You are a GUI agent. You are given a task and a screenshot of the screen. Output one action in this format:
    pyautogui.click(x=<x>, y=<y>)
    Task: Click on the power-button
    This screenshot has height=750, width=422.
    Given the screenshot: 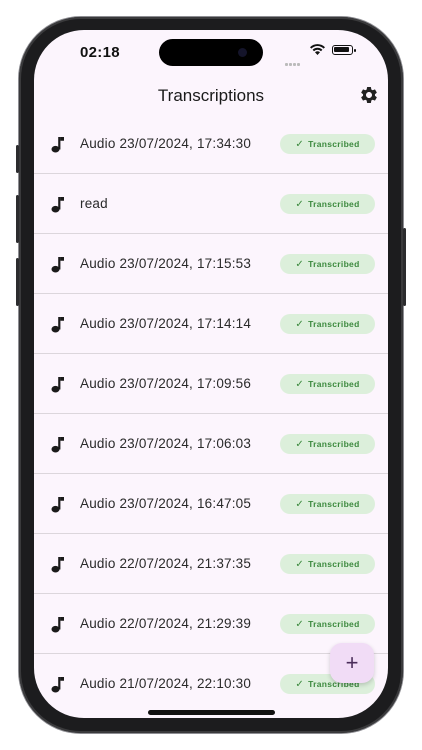 What is the action you would take?
    pyautogui.click(x=404, y=267)
    